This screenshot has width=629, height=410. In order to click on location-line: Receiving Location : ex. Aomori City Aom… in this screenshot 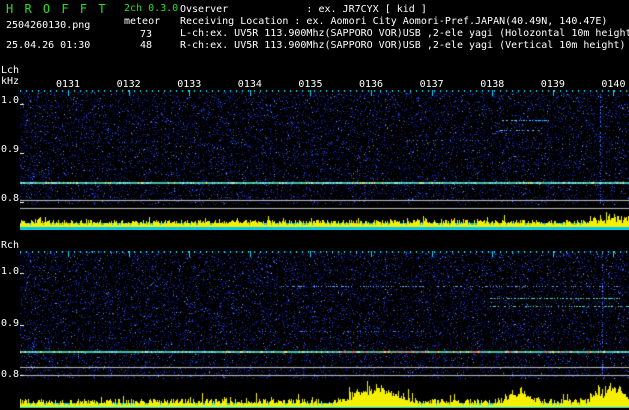, I will do `click(394, 21)`.